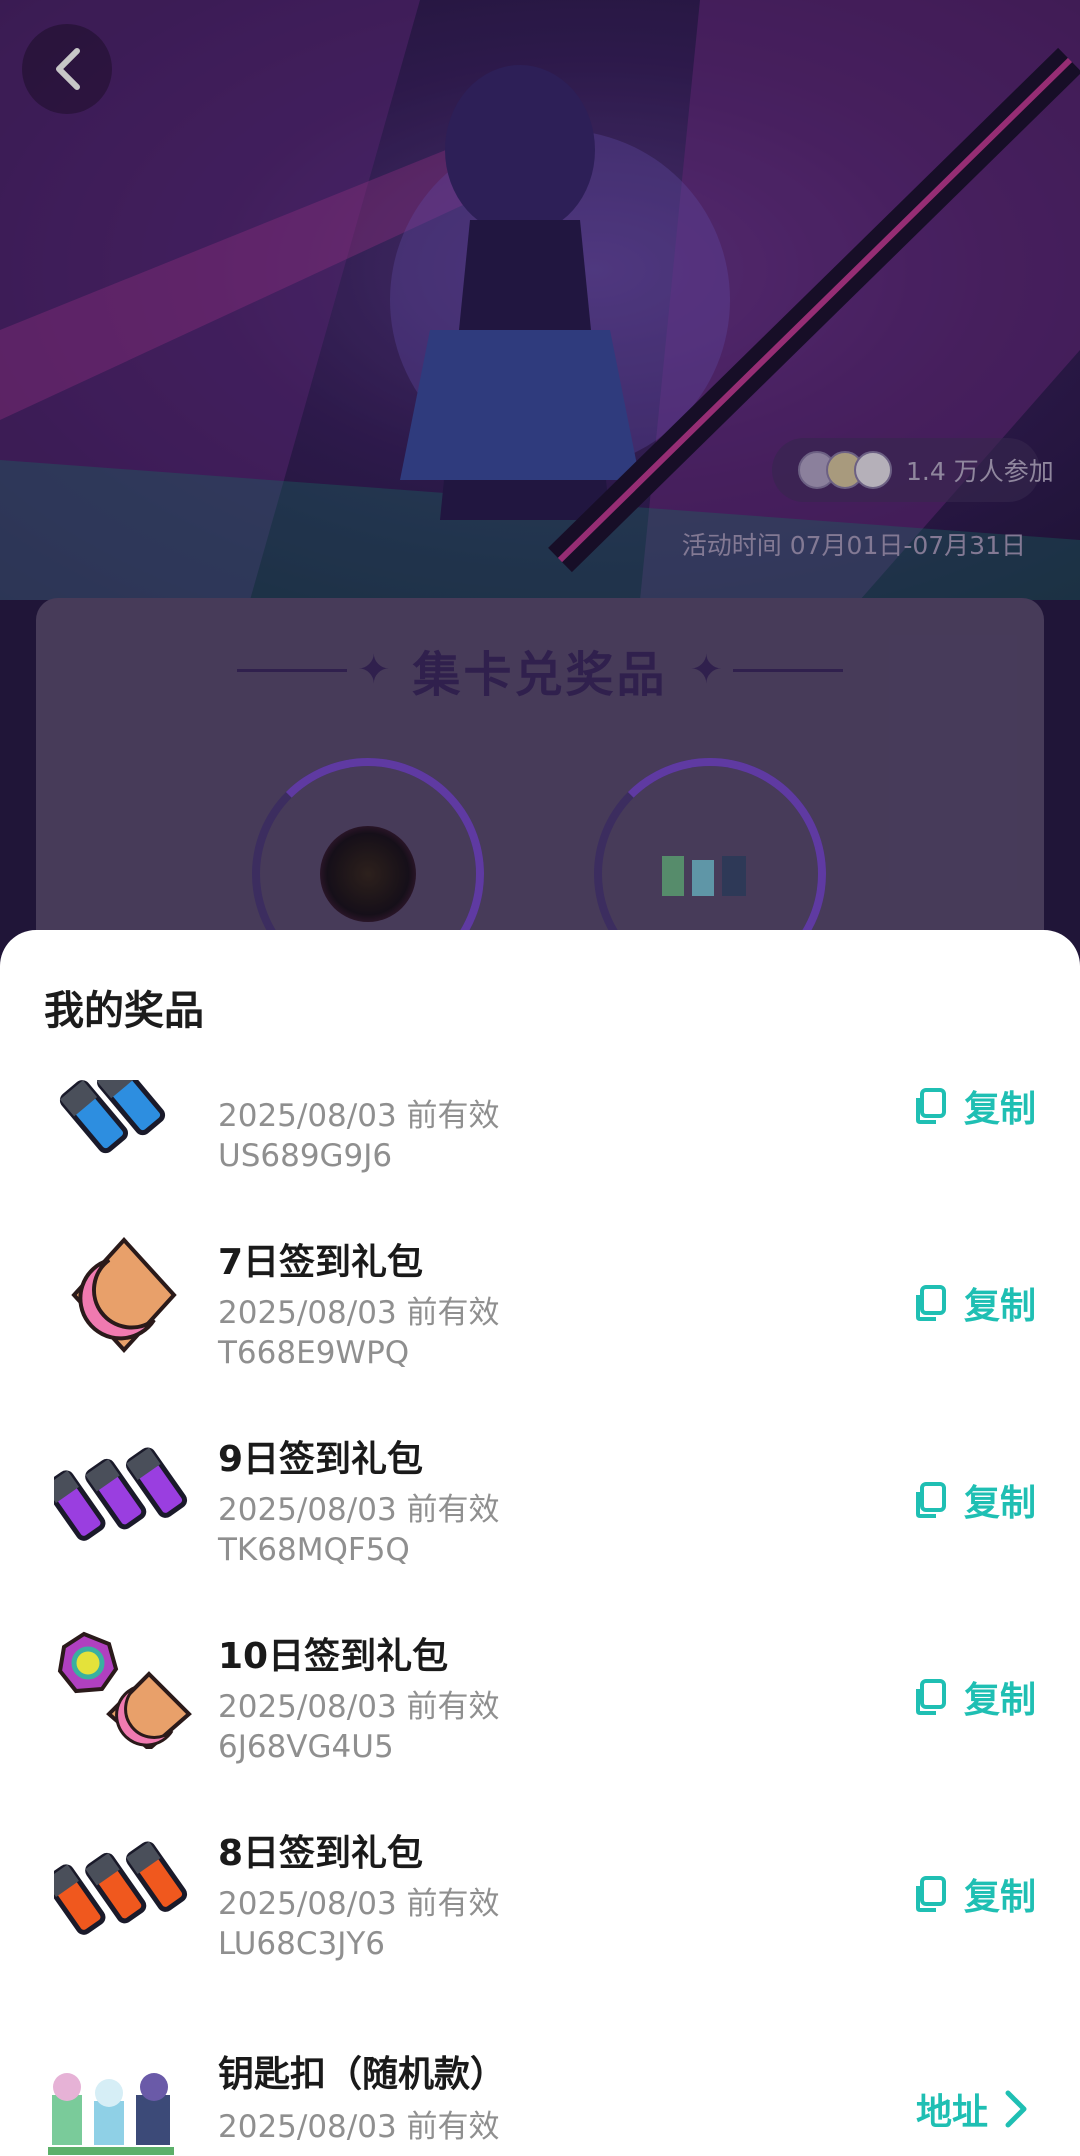 This screenshot has width=1080, height=2156. Describe the element at coordinates (124, 1295) in the screenshot. I see `pink-crescent-icon` at that location.